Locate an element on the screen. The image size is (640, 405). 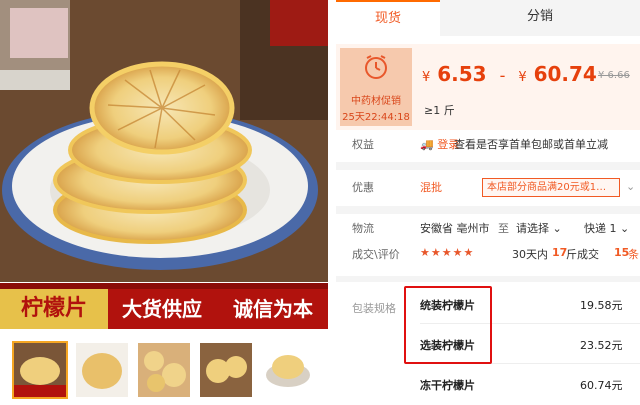
original-price: ¥ 6.66 is located at coordinates (614, 75).